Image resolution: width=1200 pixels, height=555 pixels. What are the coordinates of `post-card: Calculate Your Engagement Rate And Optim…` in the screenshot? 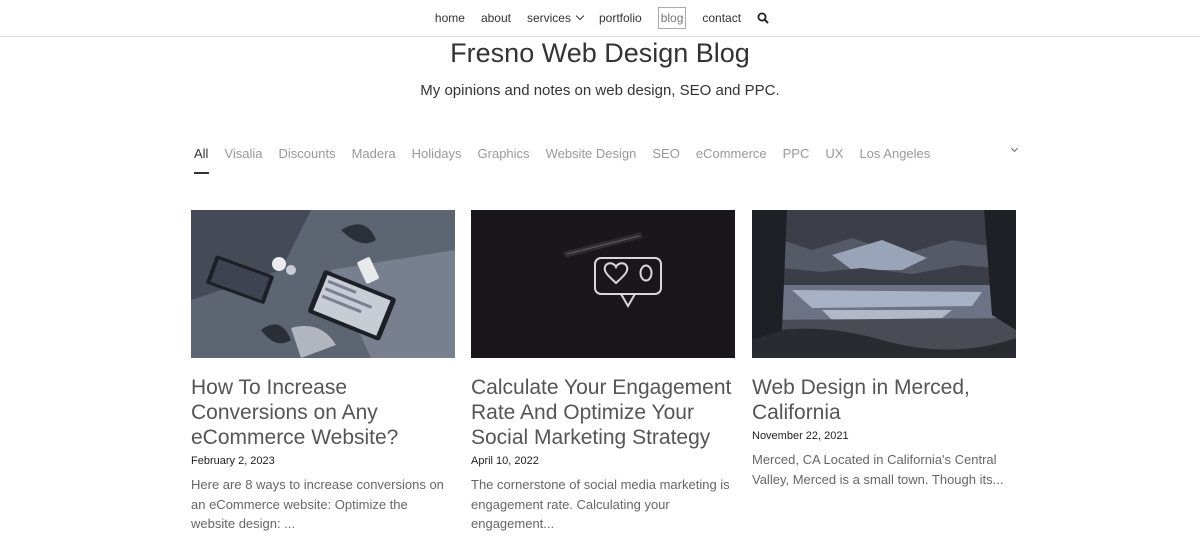 It's located at (603, 372).